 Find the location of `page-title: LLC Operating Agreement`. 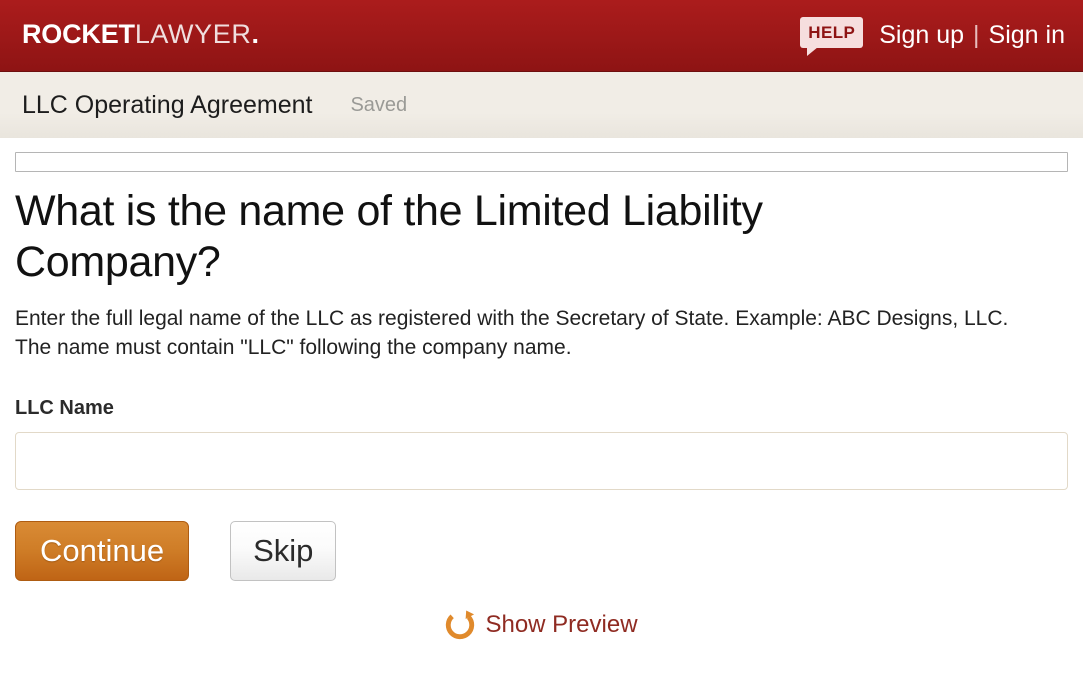

page-title: LLC Operating Agreement is located at coordinates (167, 104).